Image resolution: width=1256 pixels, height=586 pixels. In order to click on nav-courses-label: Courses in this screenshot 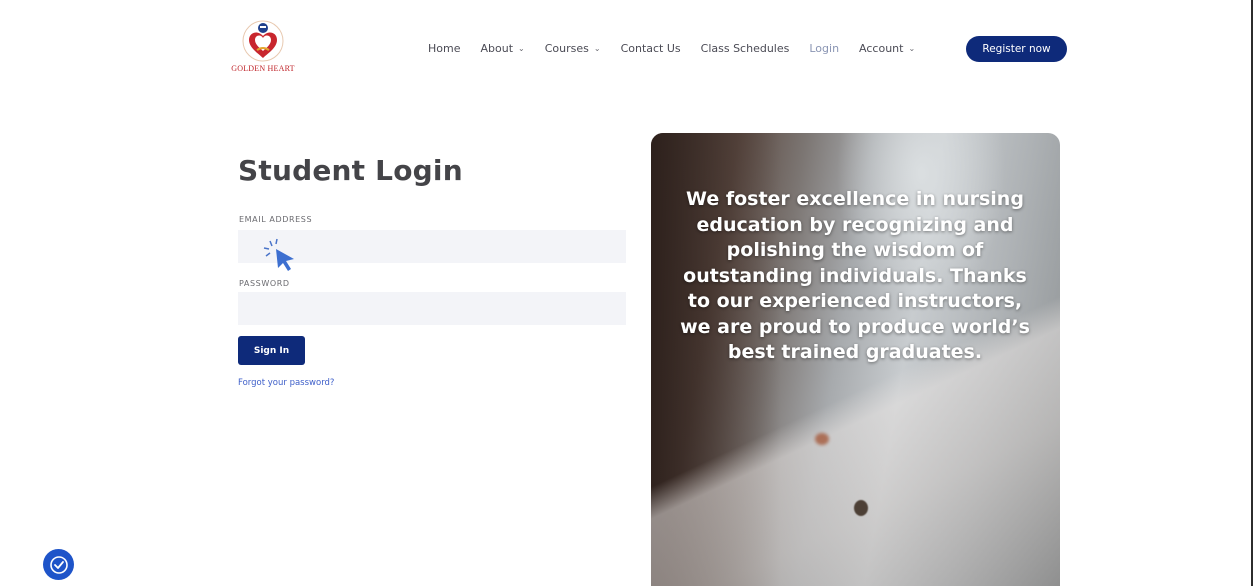, I will do `click(566, 48)`.